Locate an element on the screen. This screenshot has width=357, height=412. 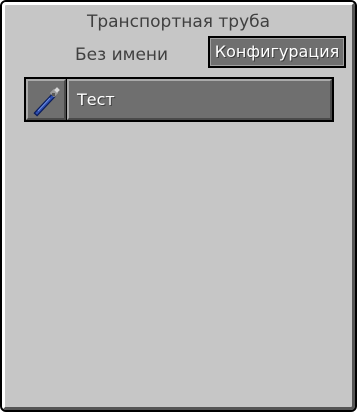
wrench-icon-slot is located at coordinates (46, 99).